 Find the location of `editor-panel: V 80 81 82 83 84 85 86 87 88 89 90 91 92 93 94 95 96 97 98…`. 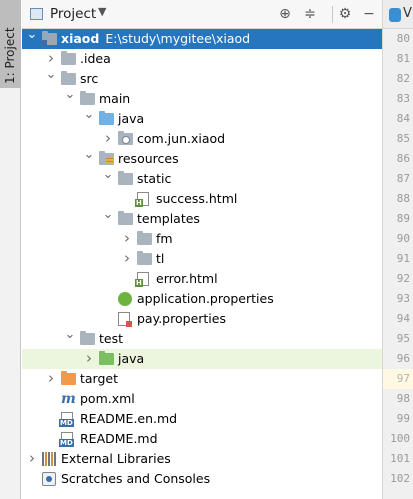

editor-panel: V 80 81 82 83 84 85 86 87 88 89 90 91 92 93 94 95 96 97 98… is located at coordinates (397, 249).